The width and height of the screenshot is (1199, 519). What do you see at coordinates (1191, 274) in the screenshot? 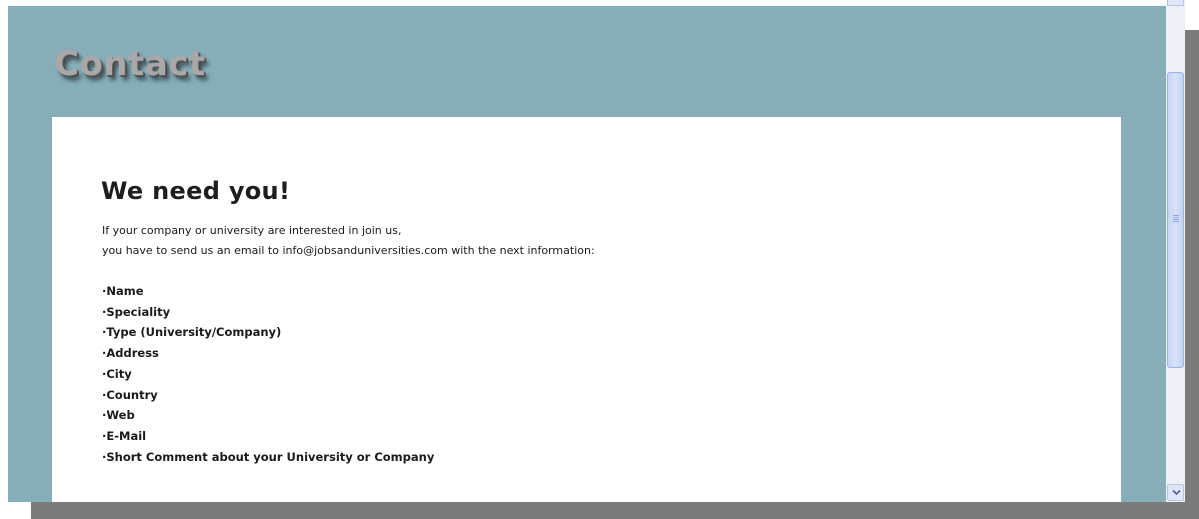
I see `page-shadow-right` at bounding box center [1191, 274].